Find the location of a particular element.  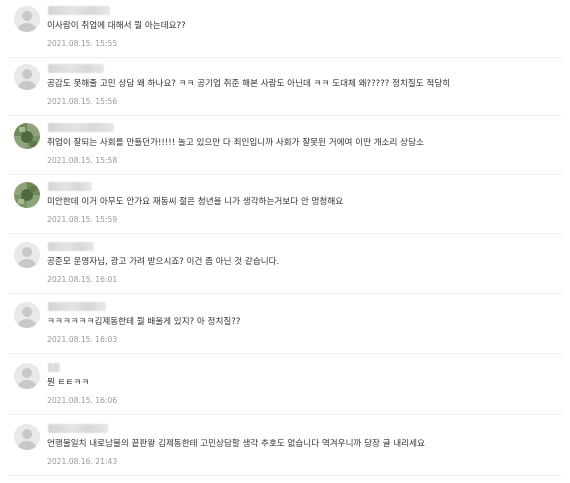

comment-date: 2021.08.15. 15:58 is located at coordinates (82, 160).